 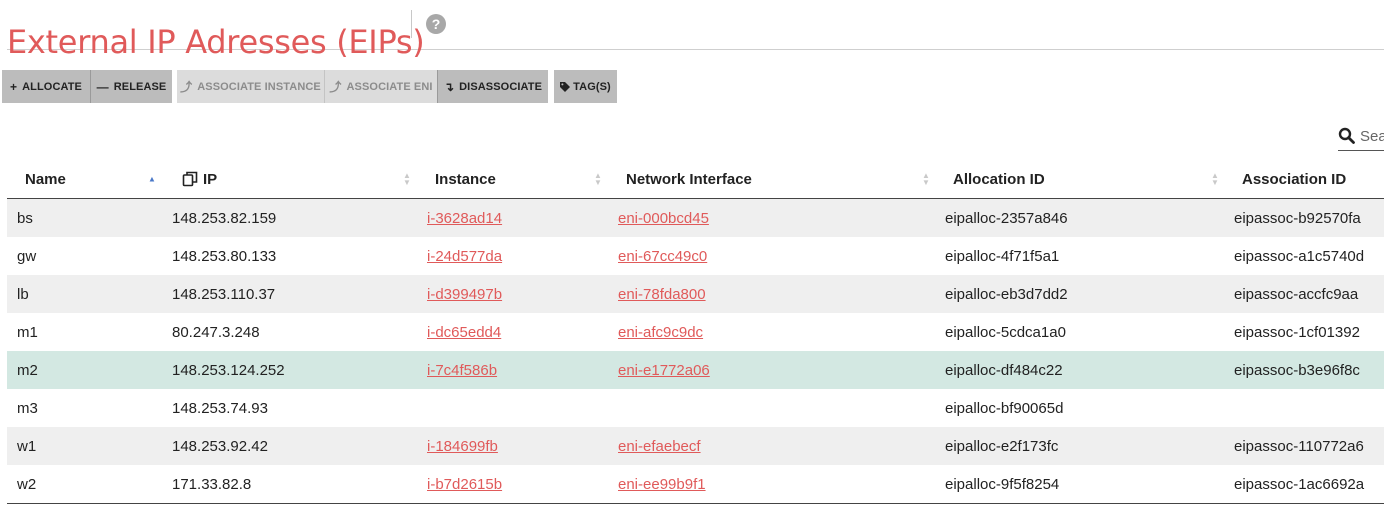 I want to click on eni-link: eni-78fda800, so click(x=662, y=294).